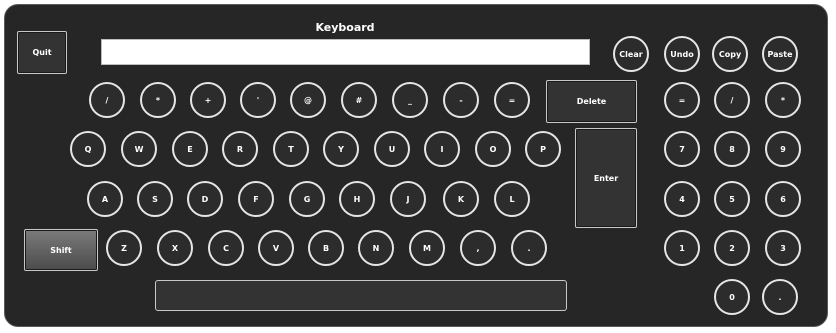  I want to click on key-g: G, so click(307, 199).